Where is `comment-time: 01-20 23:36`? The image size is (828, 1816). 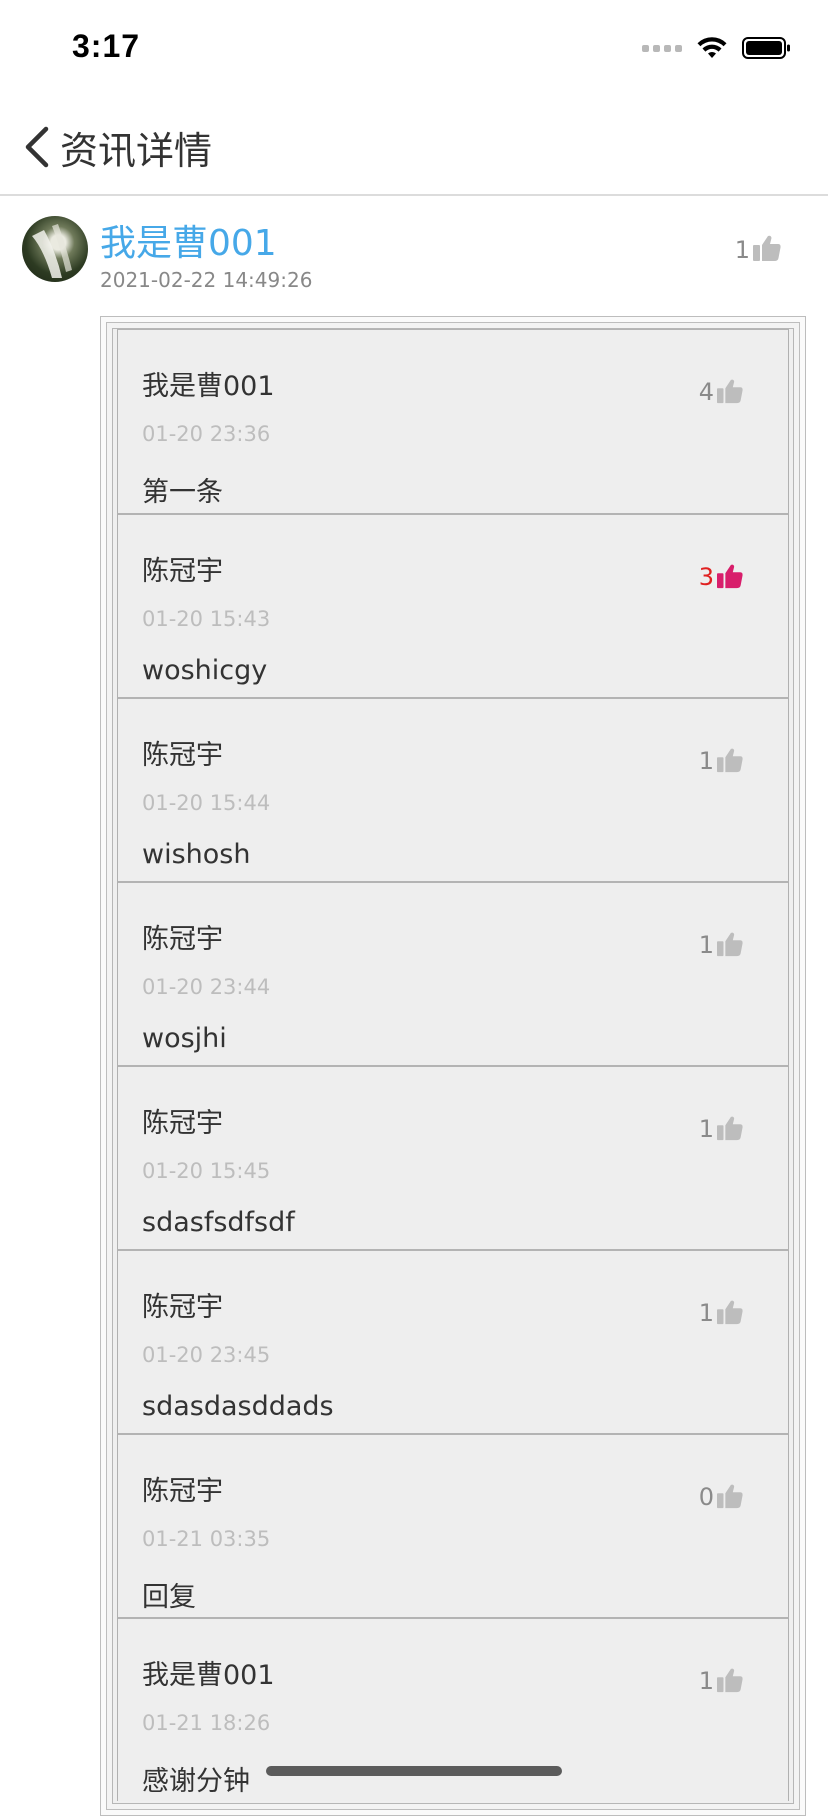 comment-time: 01-20 23:36 is located at coordinates (206, 434).